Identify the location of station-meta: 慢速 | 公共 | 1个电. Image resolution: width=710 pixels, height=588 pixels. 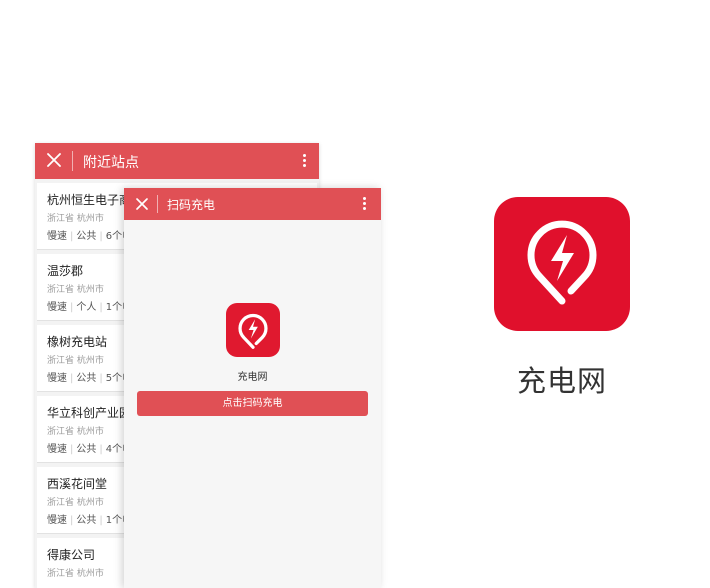
(89, 518).